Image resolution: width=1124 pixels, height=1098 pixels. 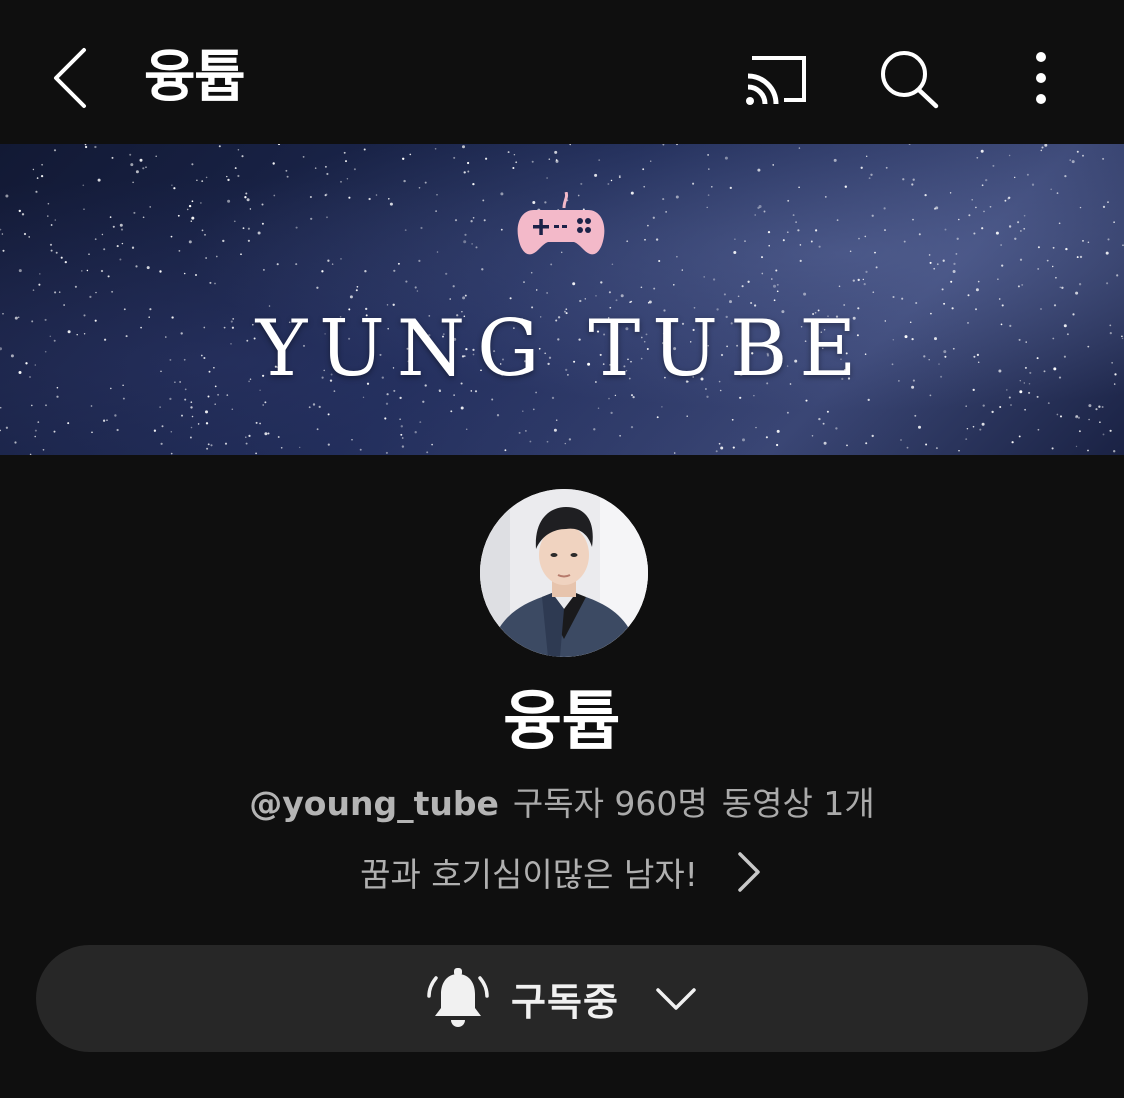 What do you see at coordinates (195, 77) in the screenshot?
I see `page-title: 융튭` at bounding box center [195, 77].